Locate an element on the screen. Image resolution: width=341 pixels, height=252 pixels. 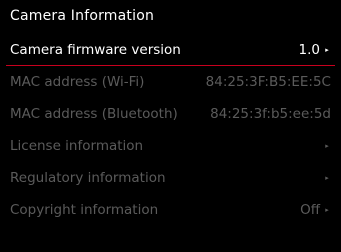
page-title: Camera Information is located at coordinates (82, 16).